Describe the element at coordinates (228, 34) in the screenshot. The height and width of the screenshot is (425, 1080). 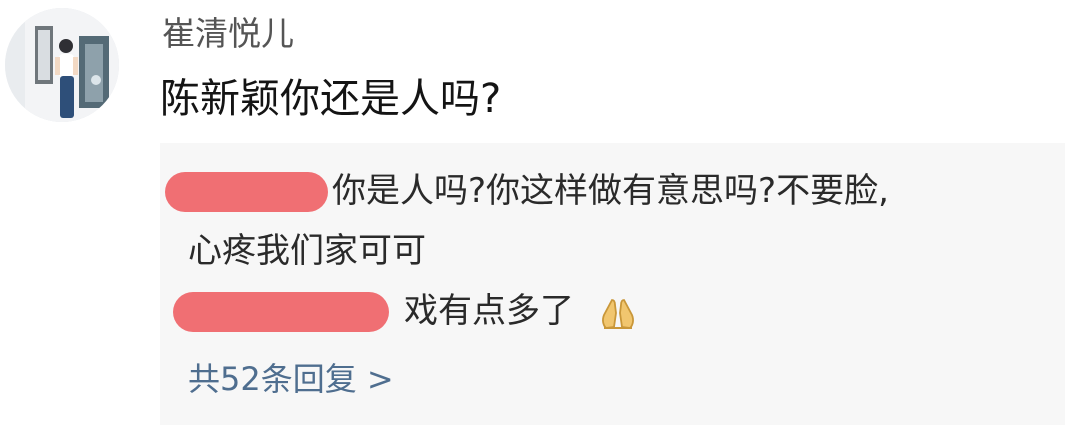
I see `comment-username: 崔清悦儿` at that location.